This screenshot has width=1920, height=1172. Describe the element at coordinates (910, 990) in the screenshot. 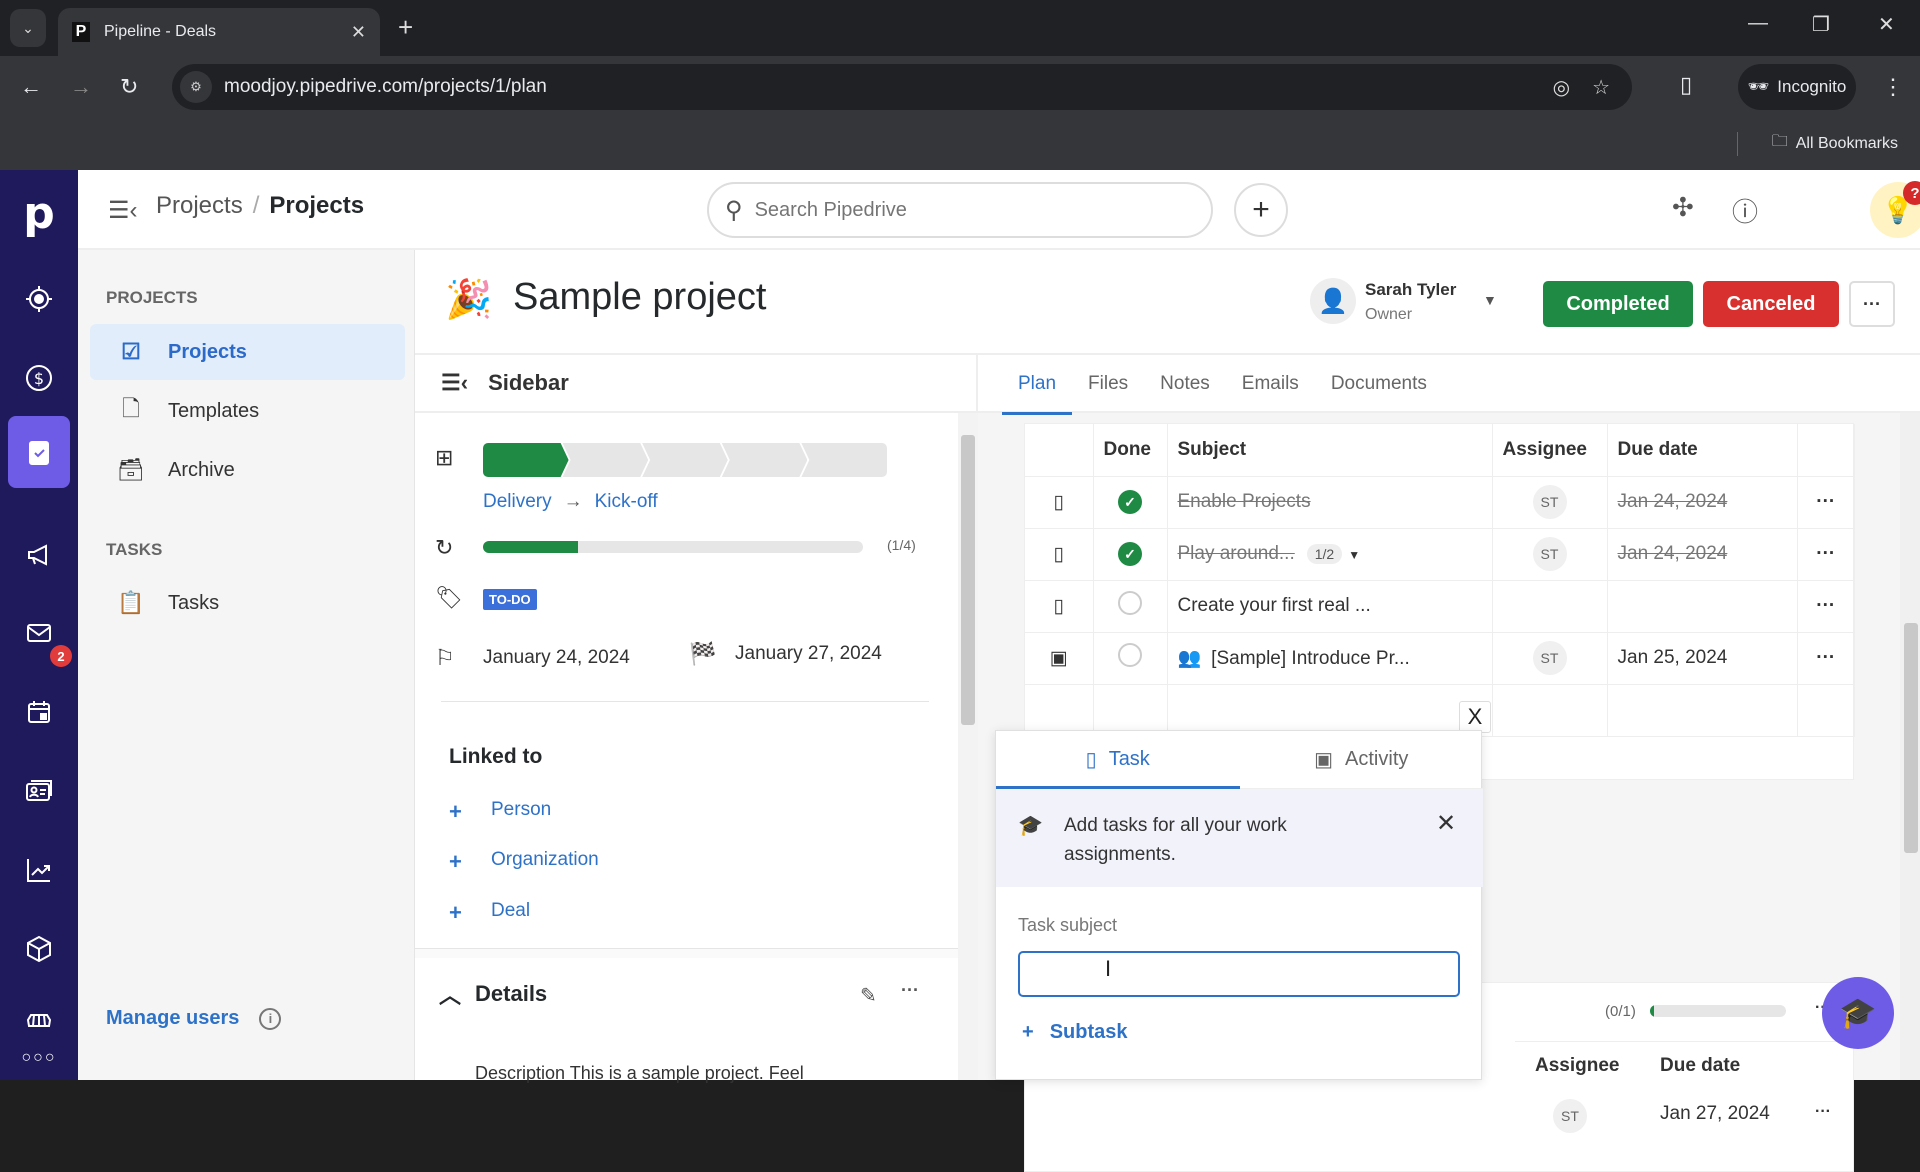

I see `details-more-icon: ···` at that location.